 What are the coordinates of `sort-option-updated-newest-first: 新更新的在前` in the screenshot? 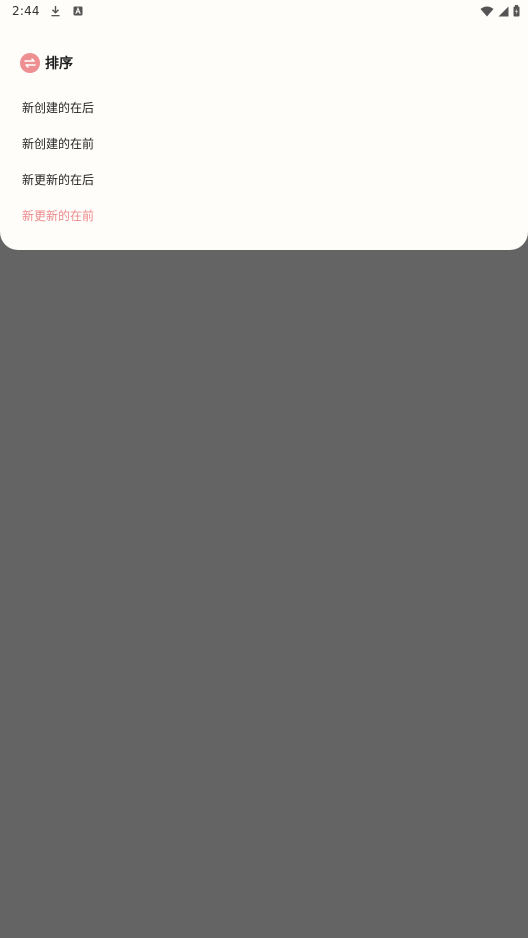 It's located at (264, 216).